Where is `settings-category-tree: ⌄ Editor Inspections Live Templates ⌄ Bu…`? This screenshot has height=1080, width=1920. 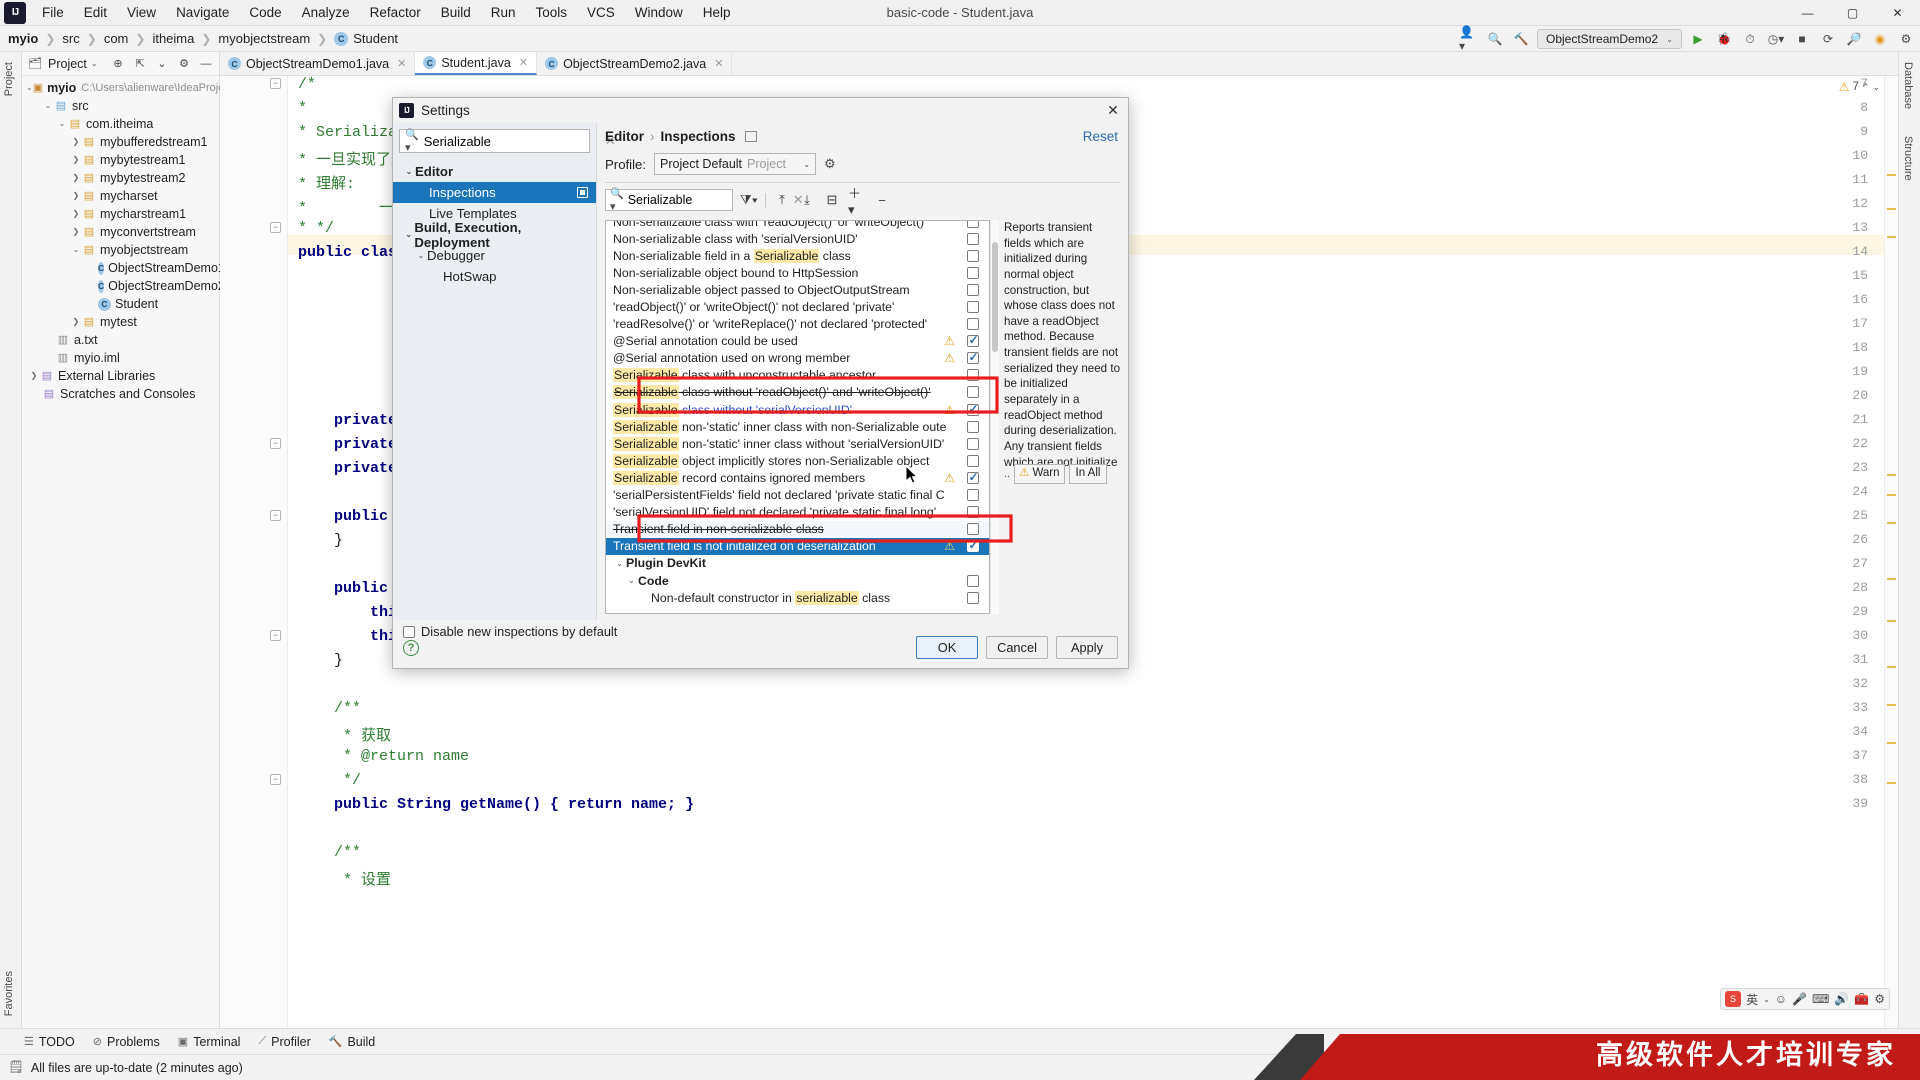
settings-category-tree: ⌄ Editor Inspections Live Templates ⌄ Bu… is located at coordinates (494, 224).